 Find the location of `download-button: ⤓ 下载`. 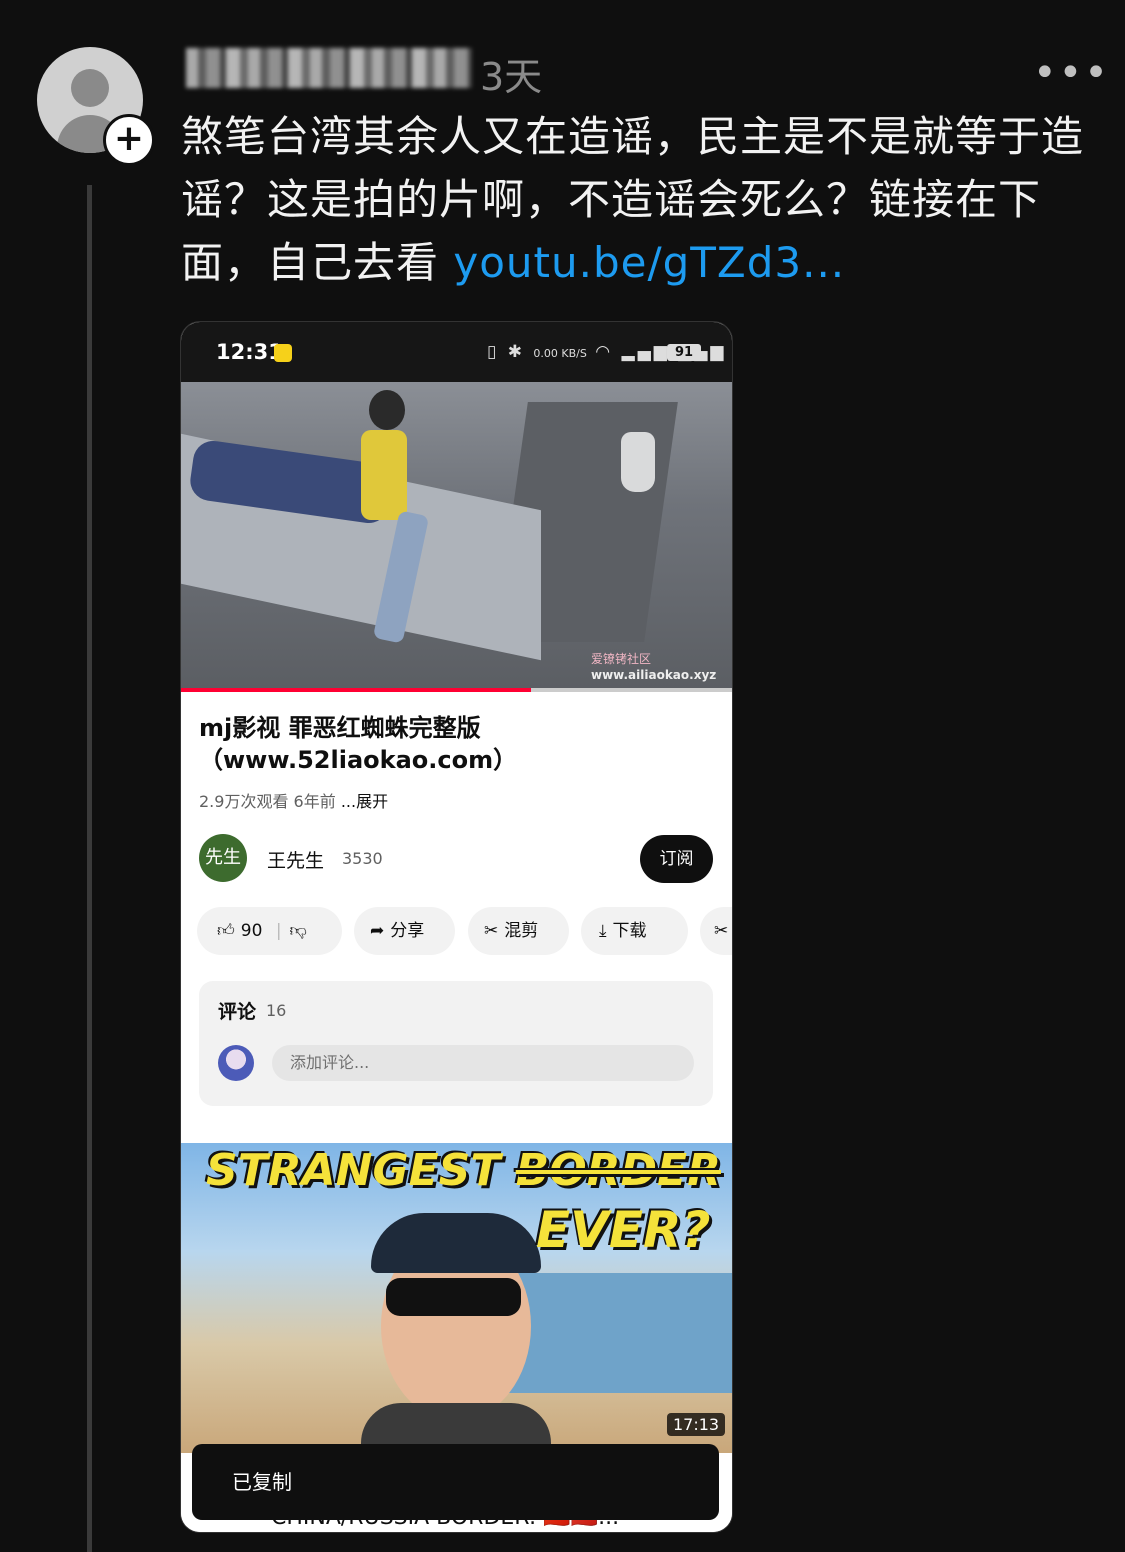

download-button: ⤓ 下载 is located at coordinates (634, 931).